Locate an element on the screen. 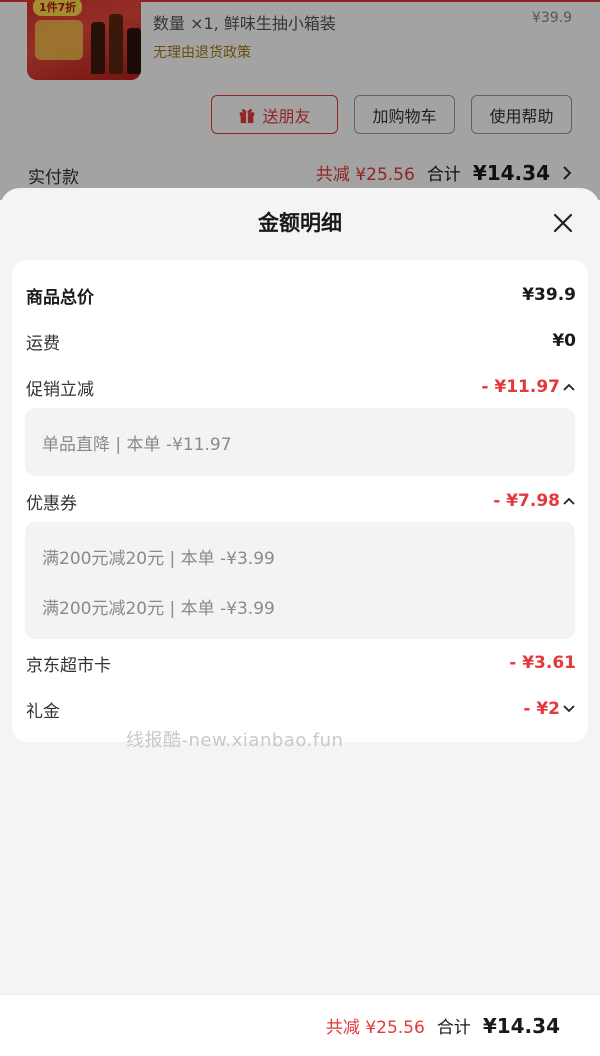 This screenshot has height=1056, width=600. coupon-value: - ¥7.98 is located at coordinates (526, 501).